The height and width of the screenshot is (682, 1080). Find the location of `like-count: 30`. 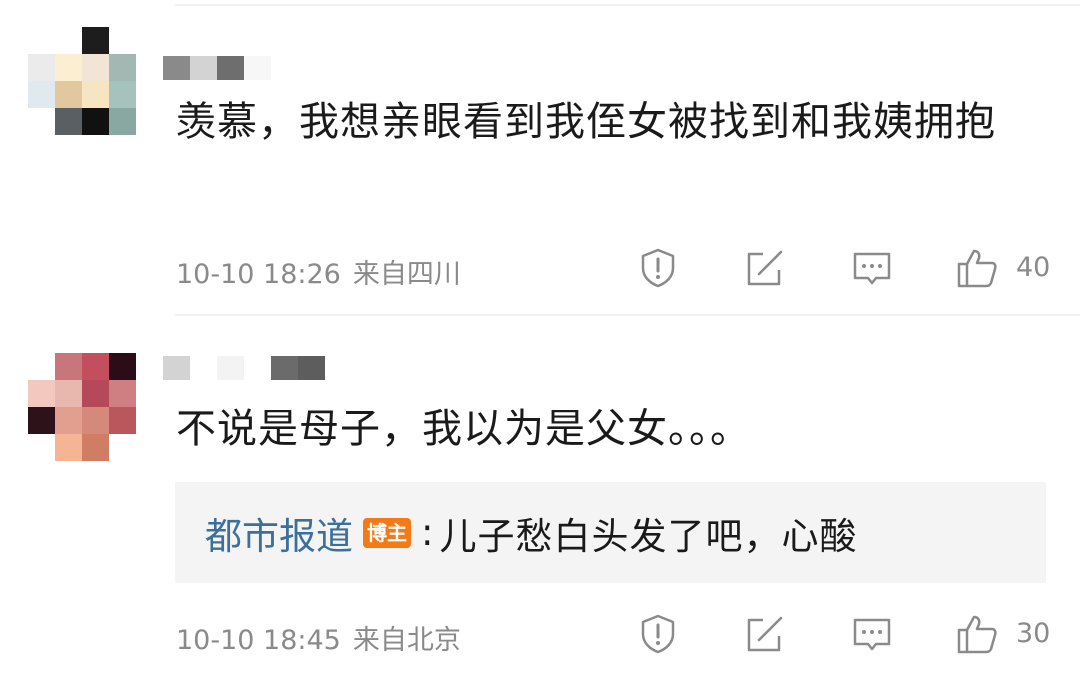

like-count: 30 is located at coordinates (1033, 633).